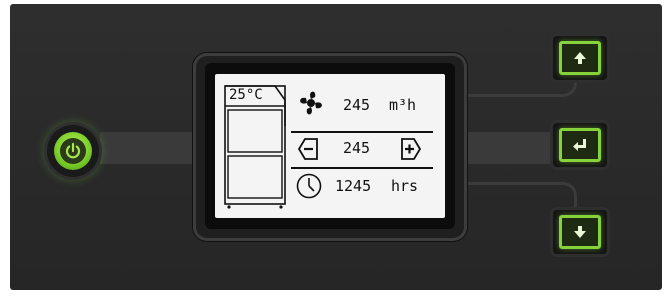  What do you see at coordinates (353, 186) in the screenshot?
I see `hours-value: 1245` at bounding box center [353, 186].